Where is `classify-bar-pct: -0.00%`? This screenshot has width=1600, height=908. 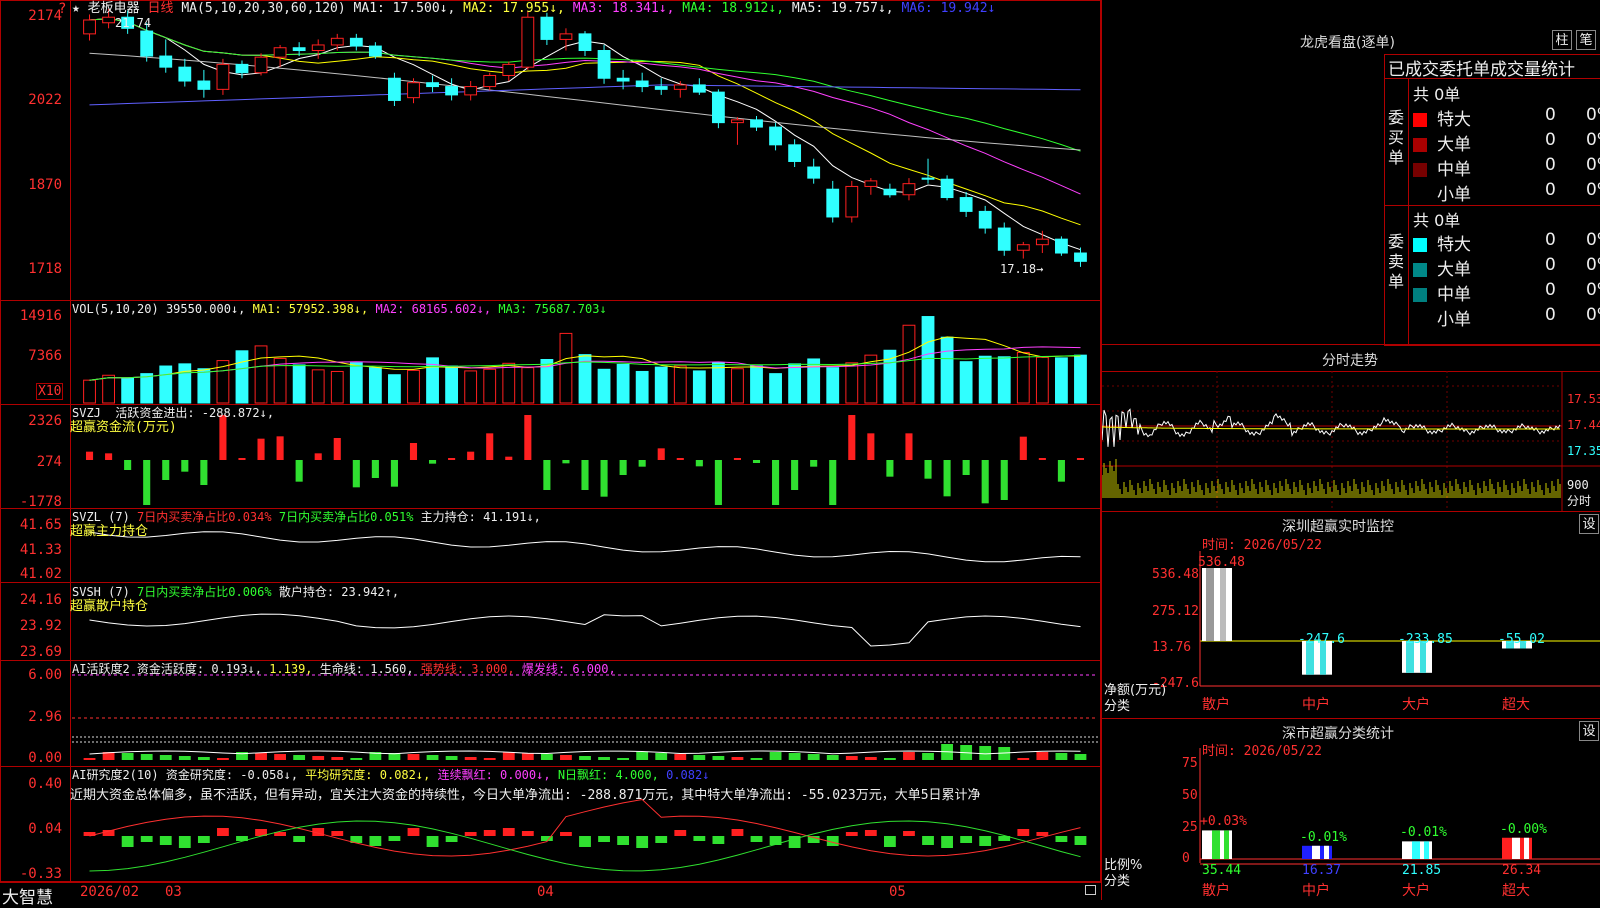 classify-bar-pct: -0.00% is located at coordinates (1523, 829).